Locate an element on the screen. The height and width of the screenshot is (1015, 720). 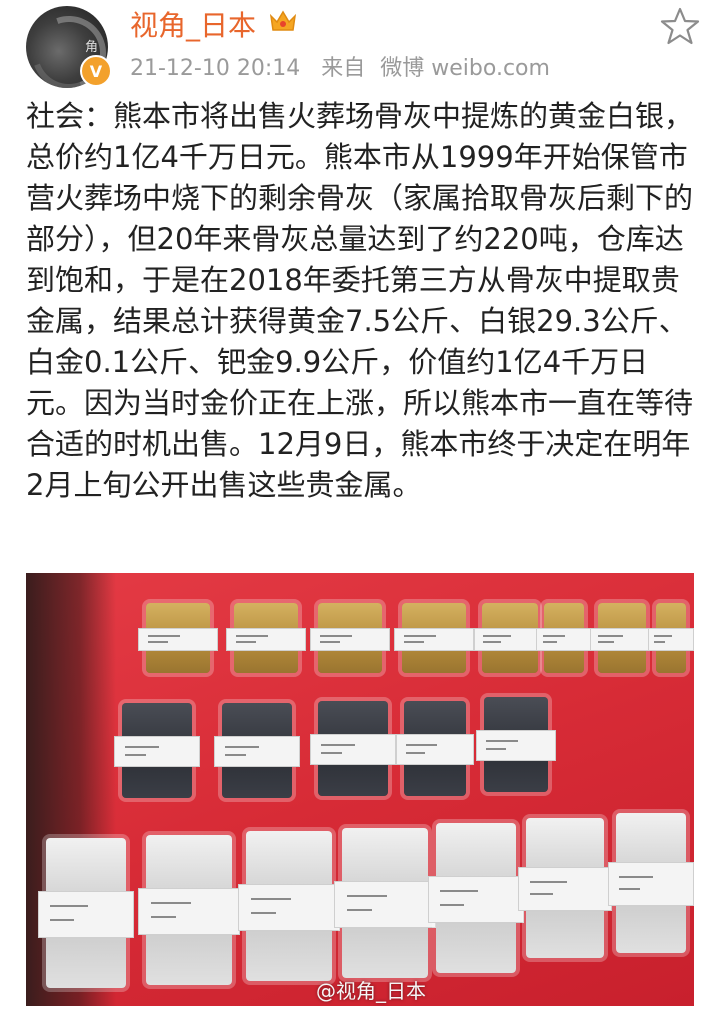
post-source-prefix: 来自 is located at coordinates (343, 68).